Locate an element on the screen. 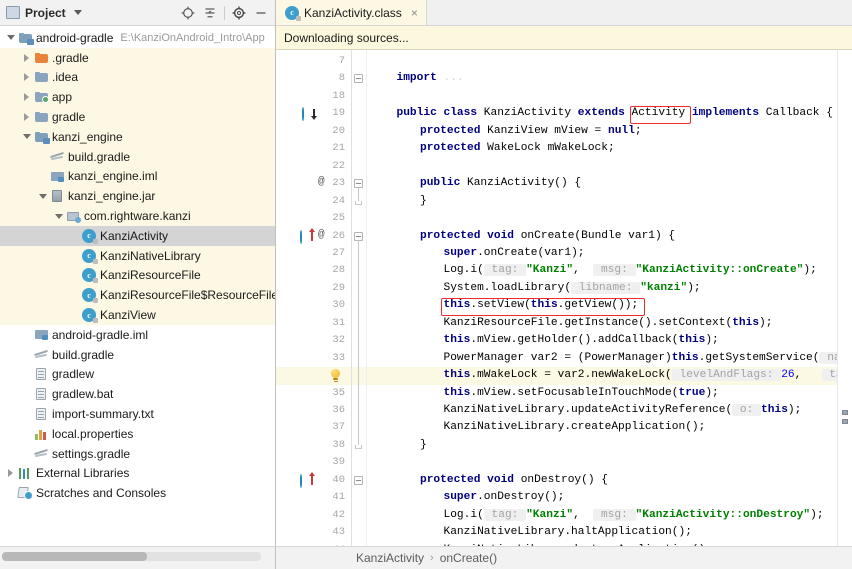  tree-node-gradle: .gradle is located at coordinates (137, 57).